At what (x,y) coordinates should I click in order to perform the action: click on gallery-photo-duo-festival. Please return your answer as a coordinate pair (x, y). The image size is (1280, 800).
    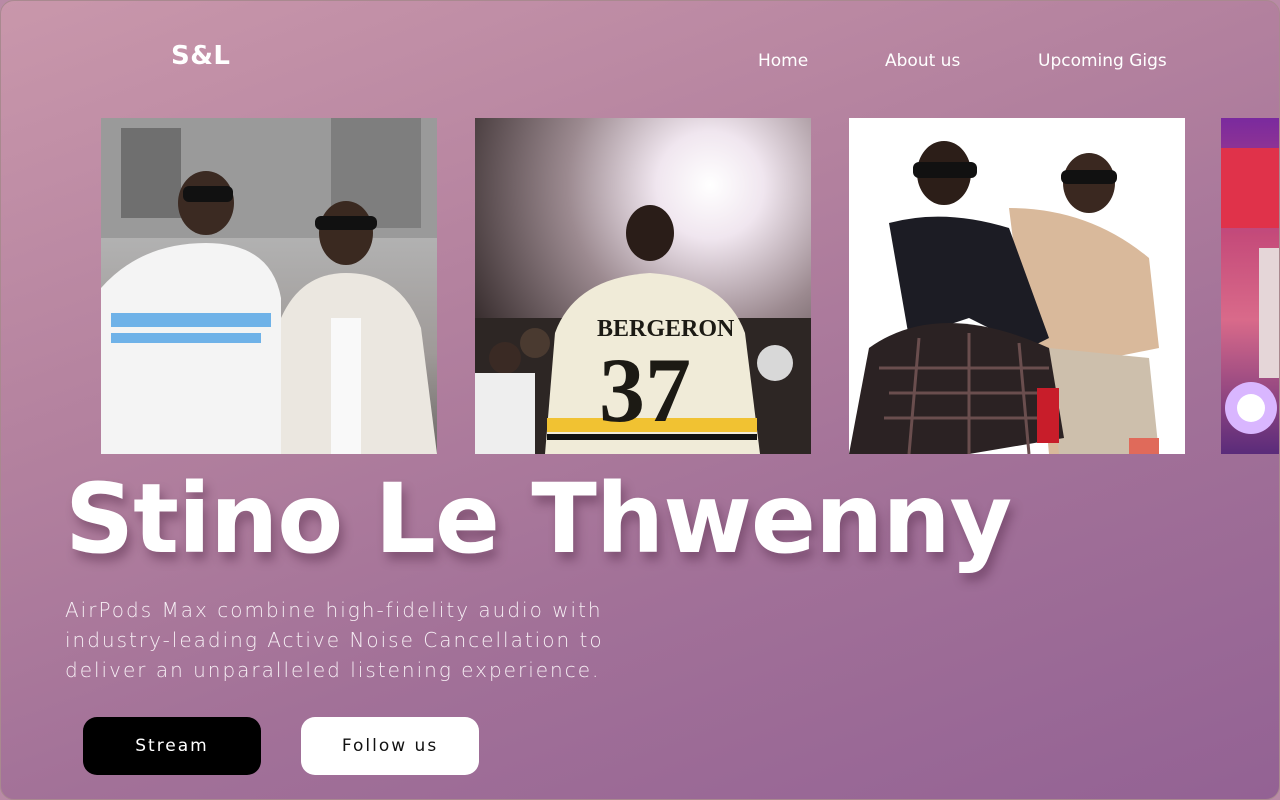
    Looking at the image, I should click on (269, 286).